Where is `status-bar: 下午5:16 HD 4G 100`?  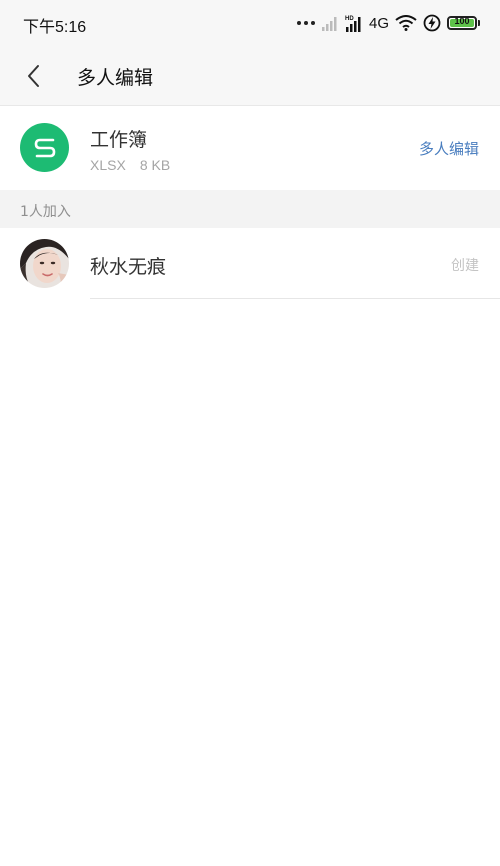 status-bar: 下午5:16 HD 4G 100 is located at coordinates (250, 24).